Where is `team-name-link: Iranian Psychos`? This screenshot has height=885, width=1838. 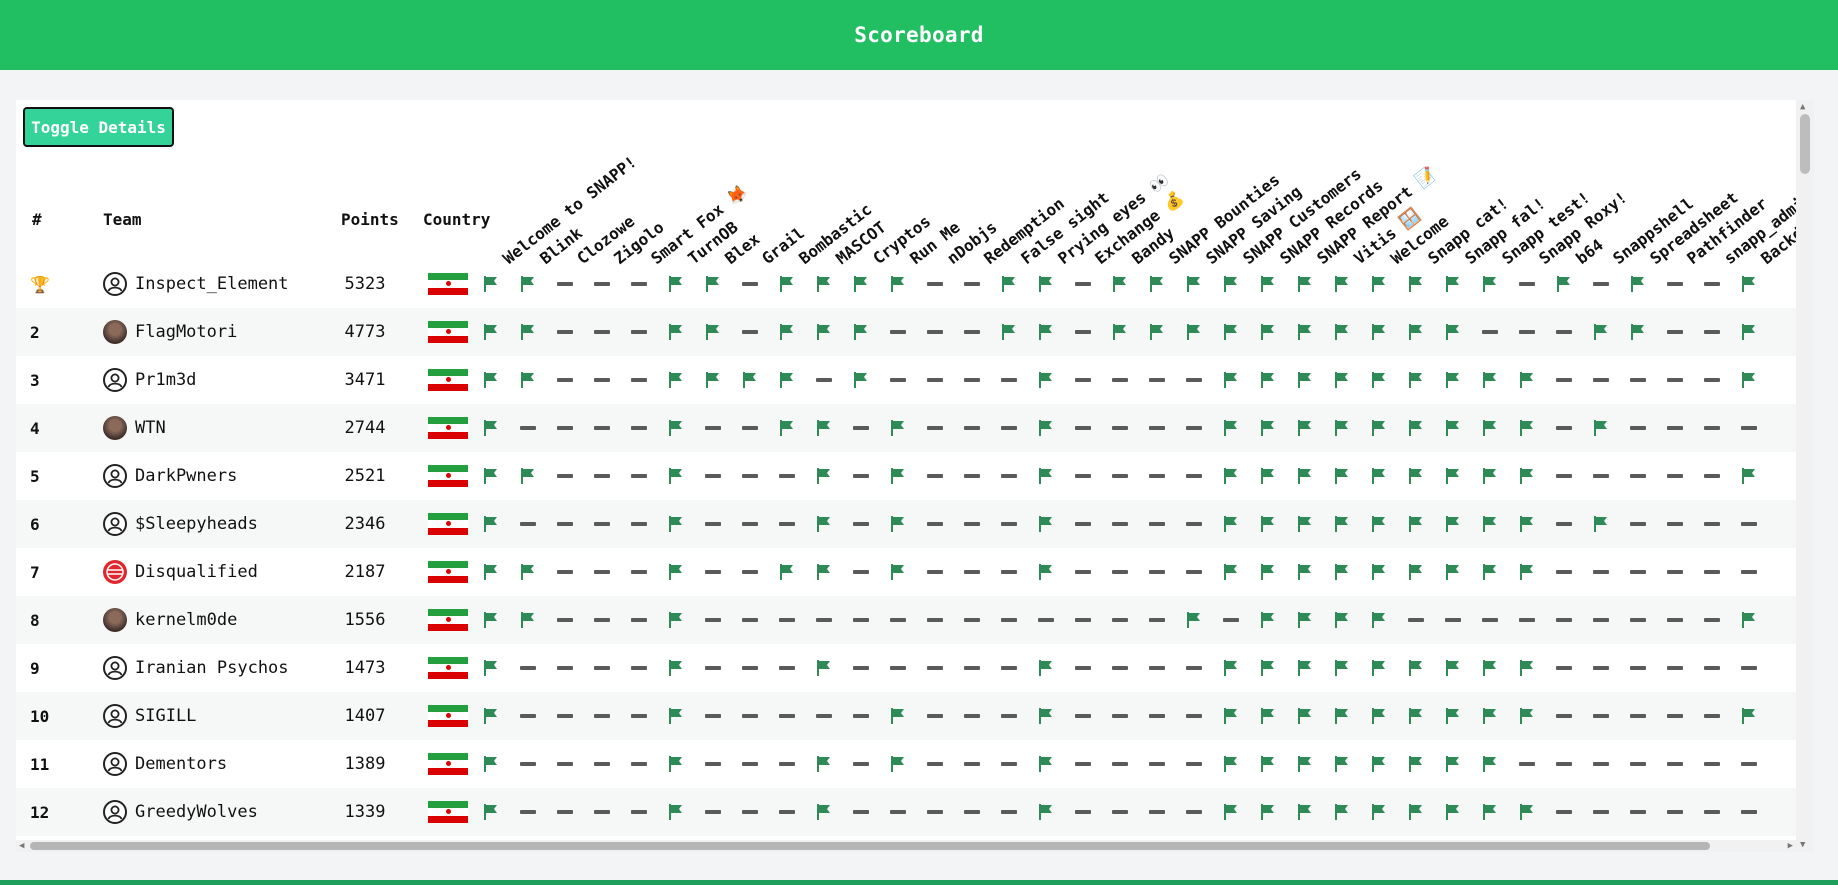 team-name-link: Iranian Psychos is located at coordinates (212, 668).